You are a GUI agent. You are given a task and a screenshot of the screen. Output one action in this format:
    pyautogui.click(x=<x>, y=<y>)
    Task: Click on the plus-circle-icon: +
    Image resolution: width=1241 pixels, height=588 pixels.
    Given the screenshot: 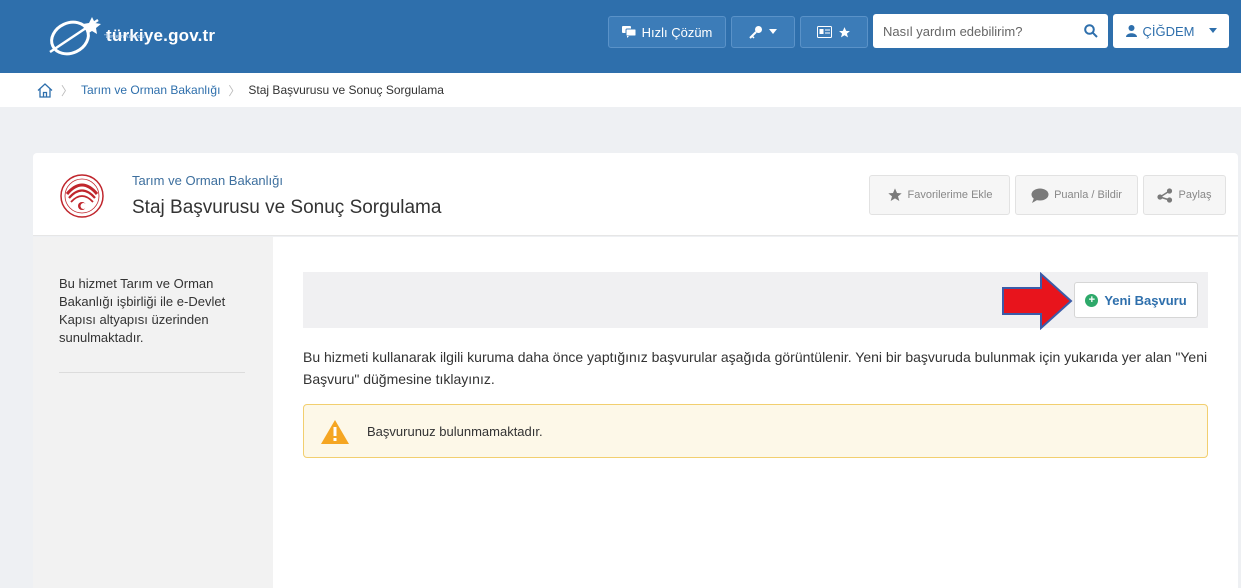 What is the action you would take?
    pyautogui.click(x=1092, y=300)
    